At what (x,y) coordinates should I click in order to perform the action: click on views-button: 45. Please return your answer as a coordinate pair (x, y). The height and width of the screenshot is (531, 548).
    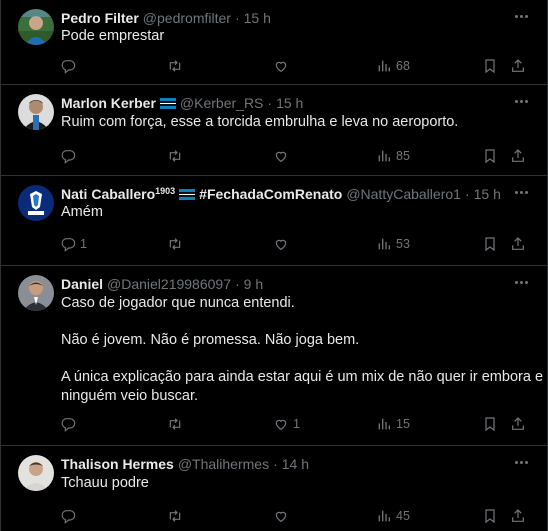
    Looking at the image, I should click on (393, 516).